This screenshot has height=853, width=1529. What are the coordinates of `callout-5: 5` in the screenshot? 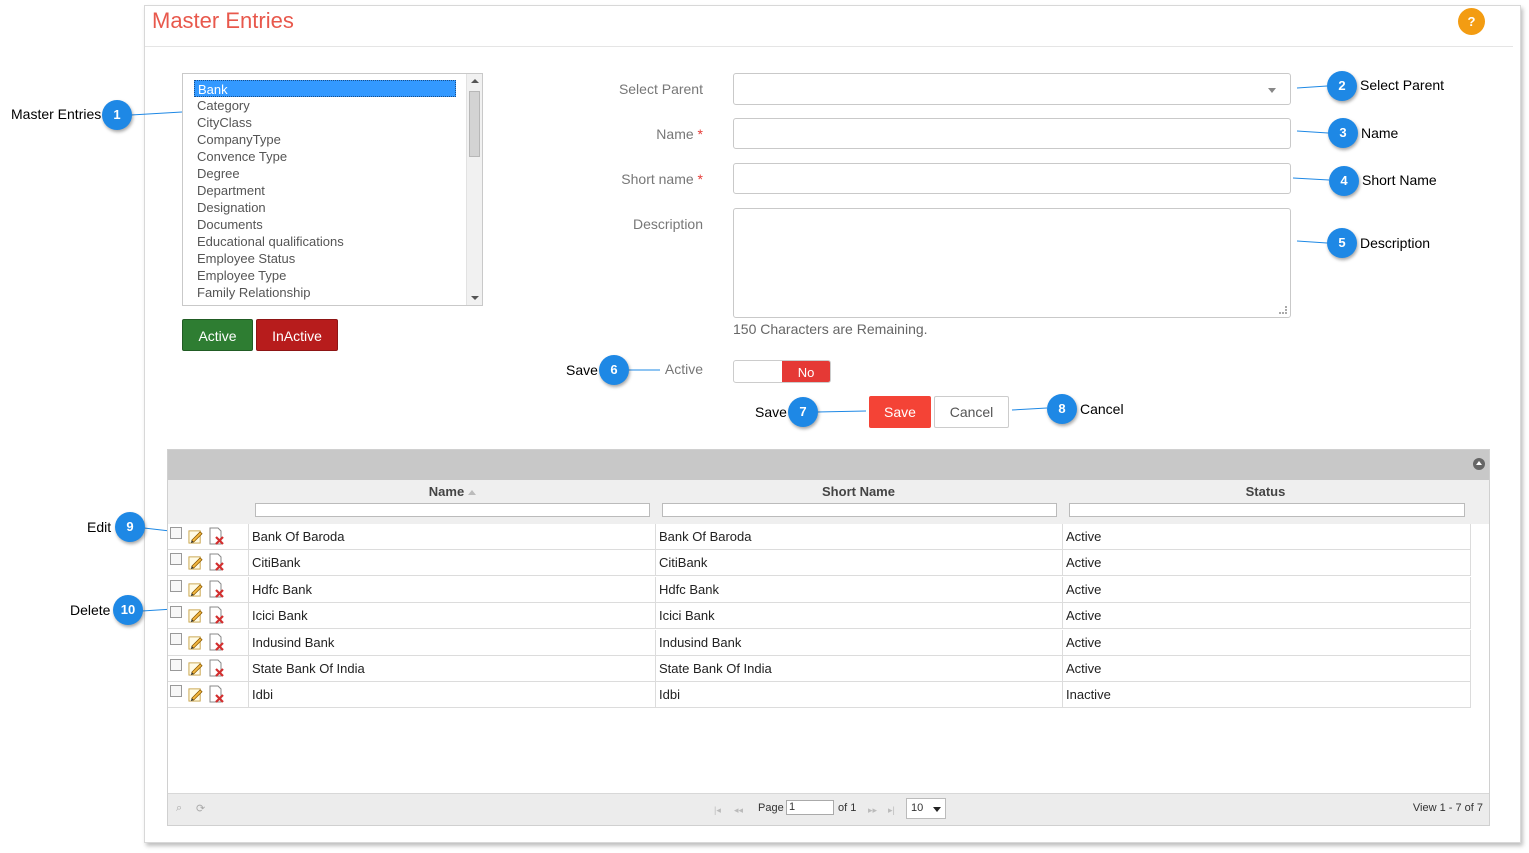 It's located at (1342, 243).